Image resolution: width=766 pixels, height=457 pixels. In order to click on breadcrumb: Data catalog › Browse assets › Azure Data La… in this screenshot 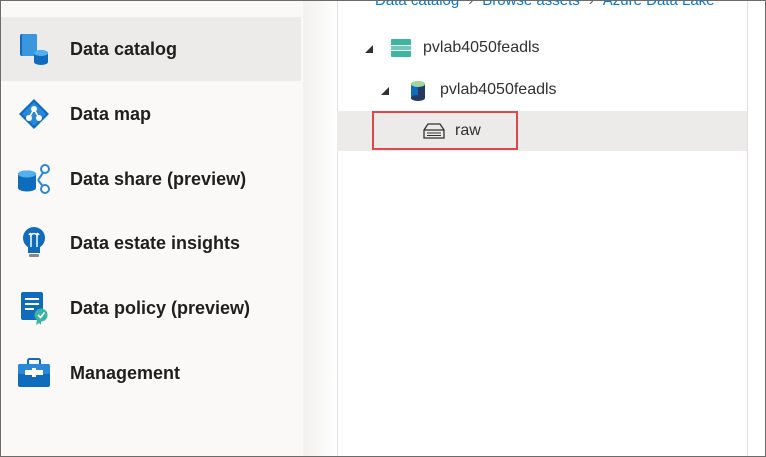, I will do `click(545, 4)`.